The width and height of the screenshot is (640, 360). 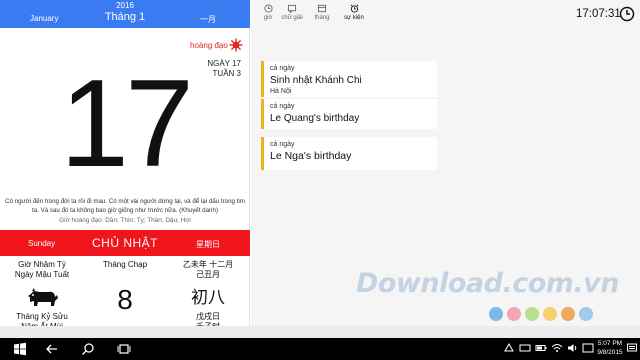 What do you see at coordinates (208, 244) in the screenshot?
I see `chinese-weekday: 星期日` at bounding box center [208, 244].